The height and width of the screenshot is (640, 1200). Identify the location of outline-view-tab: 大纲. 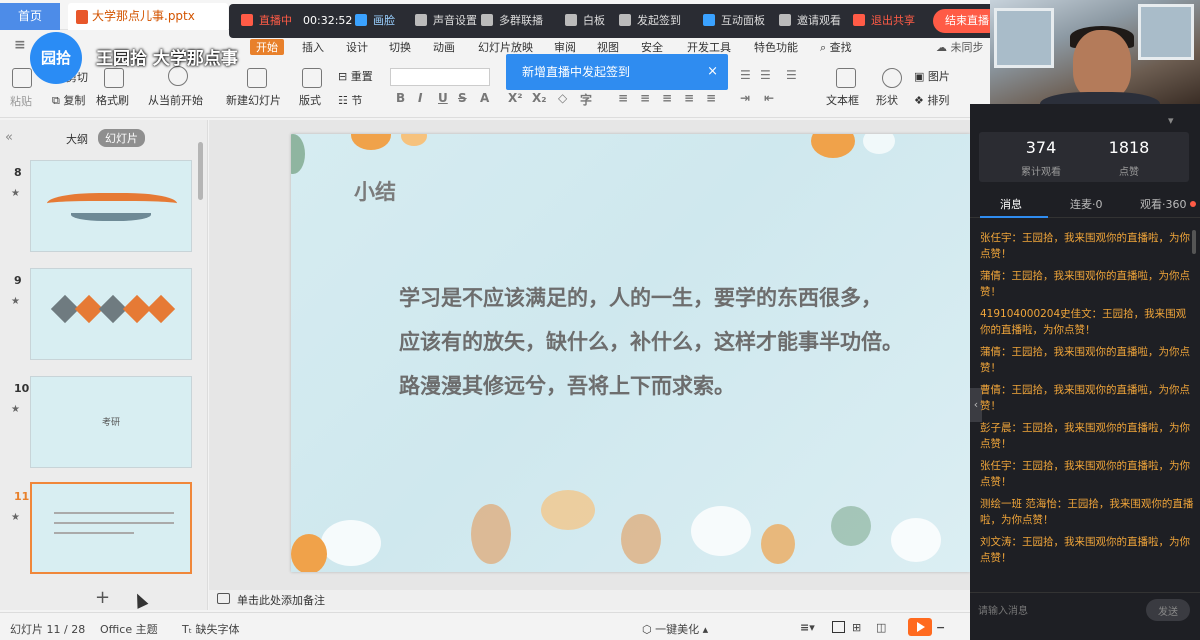
(77, 139).